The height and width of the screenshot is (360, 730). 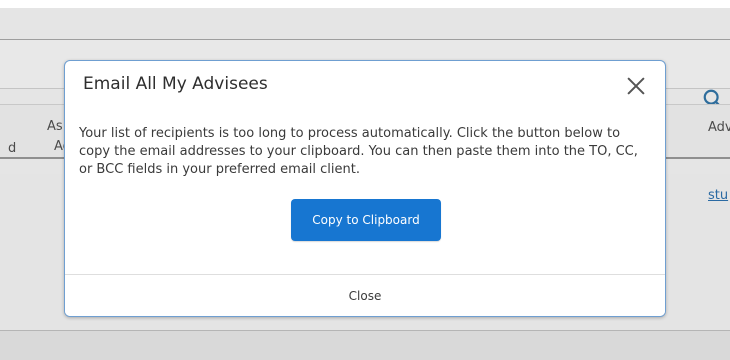 I want to click on copy-to-clipboard-button: Copy to Clipboard, so click(x=366, y=220).